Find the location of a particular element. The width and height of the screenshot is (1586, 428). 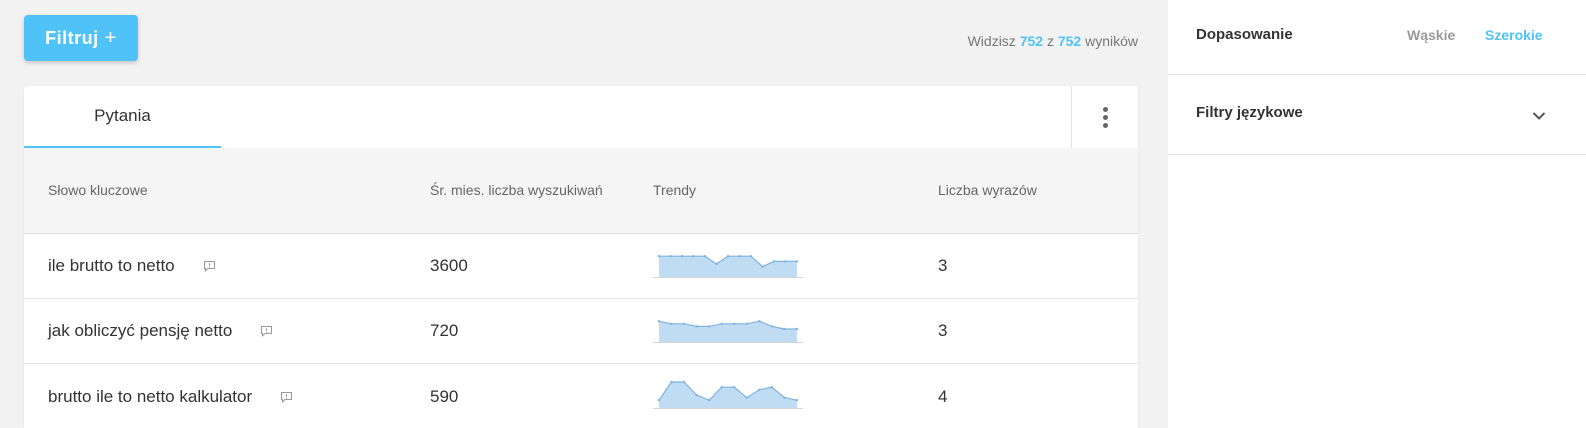

results-prefix: Widzisz is located at coordinates (991, 41).